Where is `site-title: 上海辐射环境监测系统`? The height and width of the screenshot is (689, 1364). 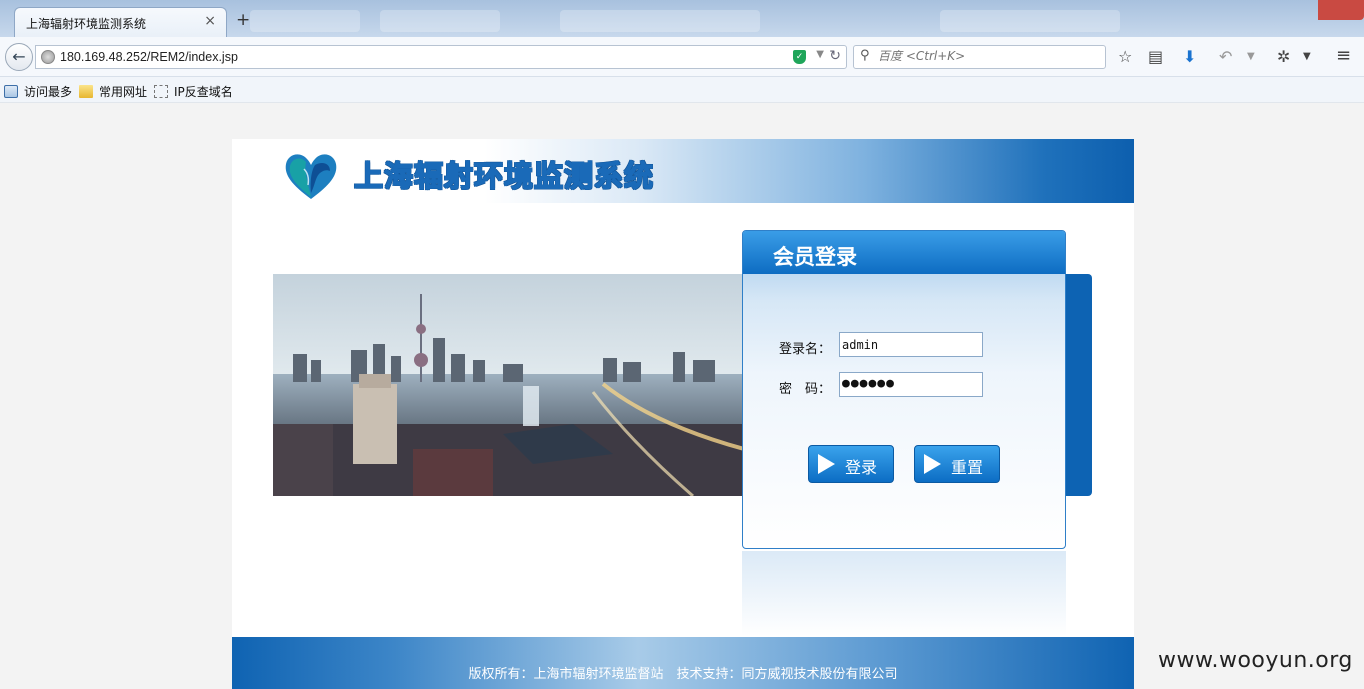
site-title: 上海辐射环境监测系统 is located at coordinates (504, 175).